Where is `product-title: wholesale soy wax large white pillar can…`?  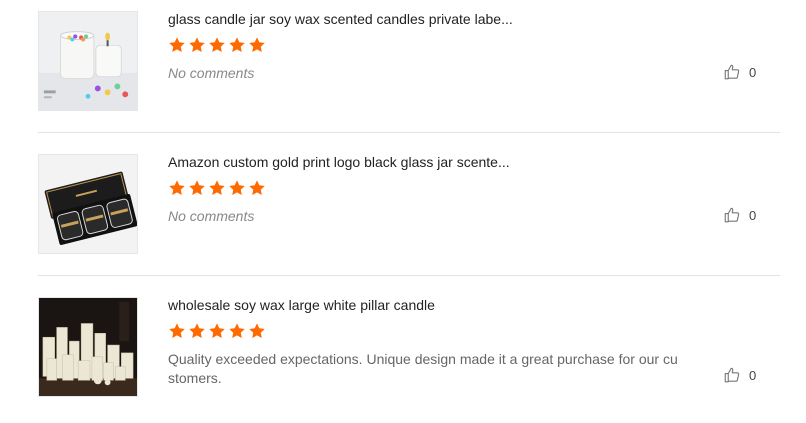 product-title: wholesale soy wax large white pillar can… is located at coordinates (448, 305).